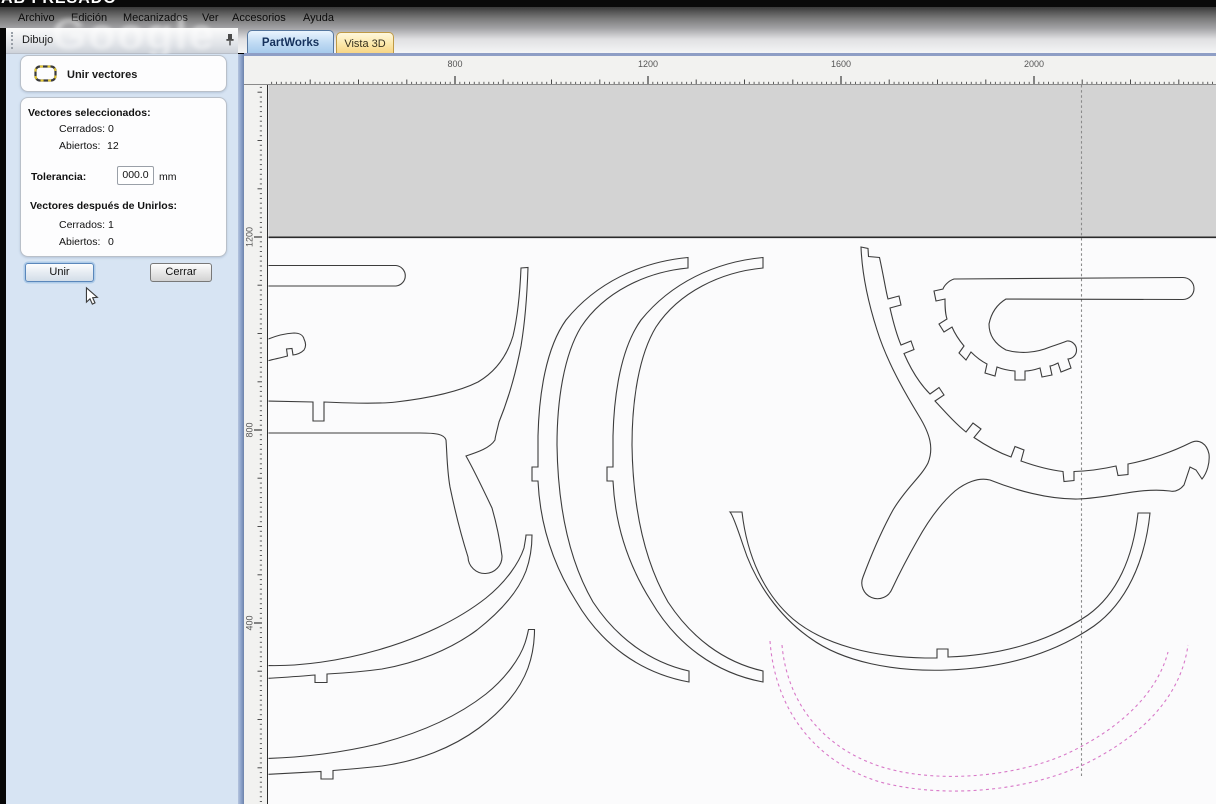  Describe the element at coordinates (1034, 64) in the screenshot. I see `svg-text: 2000` at that location.